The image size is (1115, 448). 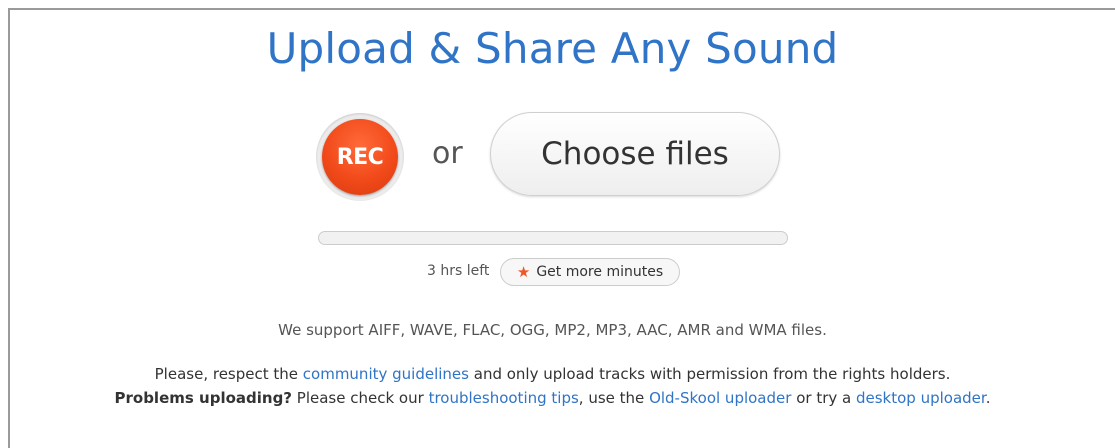 I want to click on or-separator: or, so click(x=447, y=153).